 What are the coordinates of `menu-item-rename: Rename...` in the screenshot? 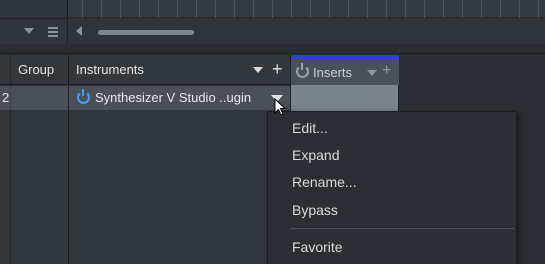 It's located at (392, 182).